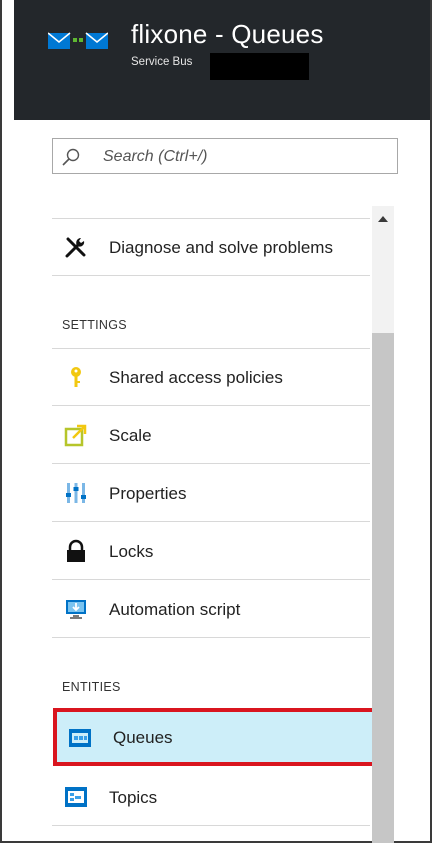 Image resolution: width=432 pixels, height=843 pixels. Describe the element at coordinates (76, 797) in the screenshot. I see `topics-icon` at that location.